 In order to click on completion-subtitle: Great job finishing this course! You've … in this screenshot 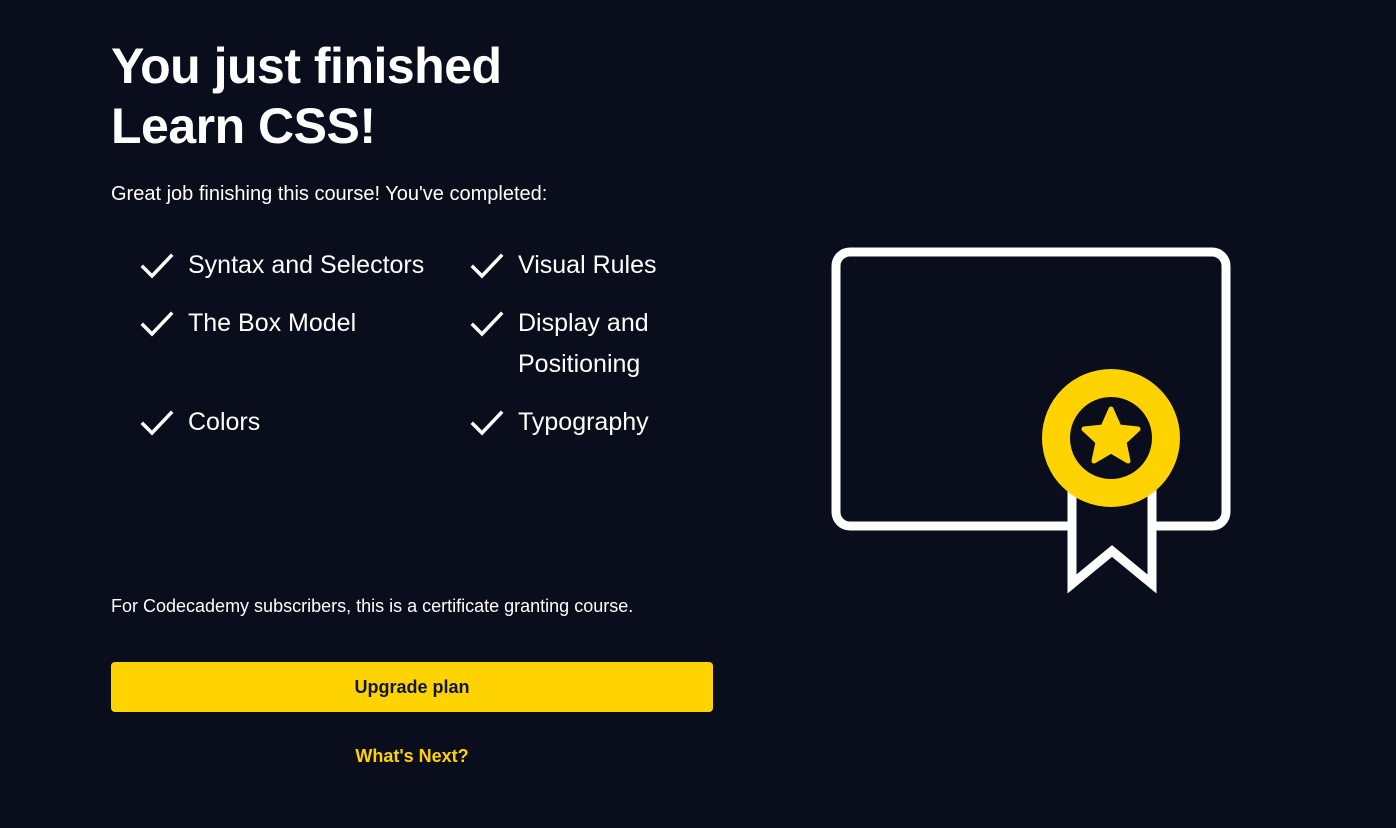, I will do `click(329, 194)`.